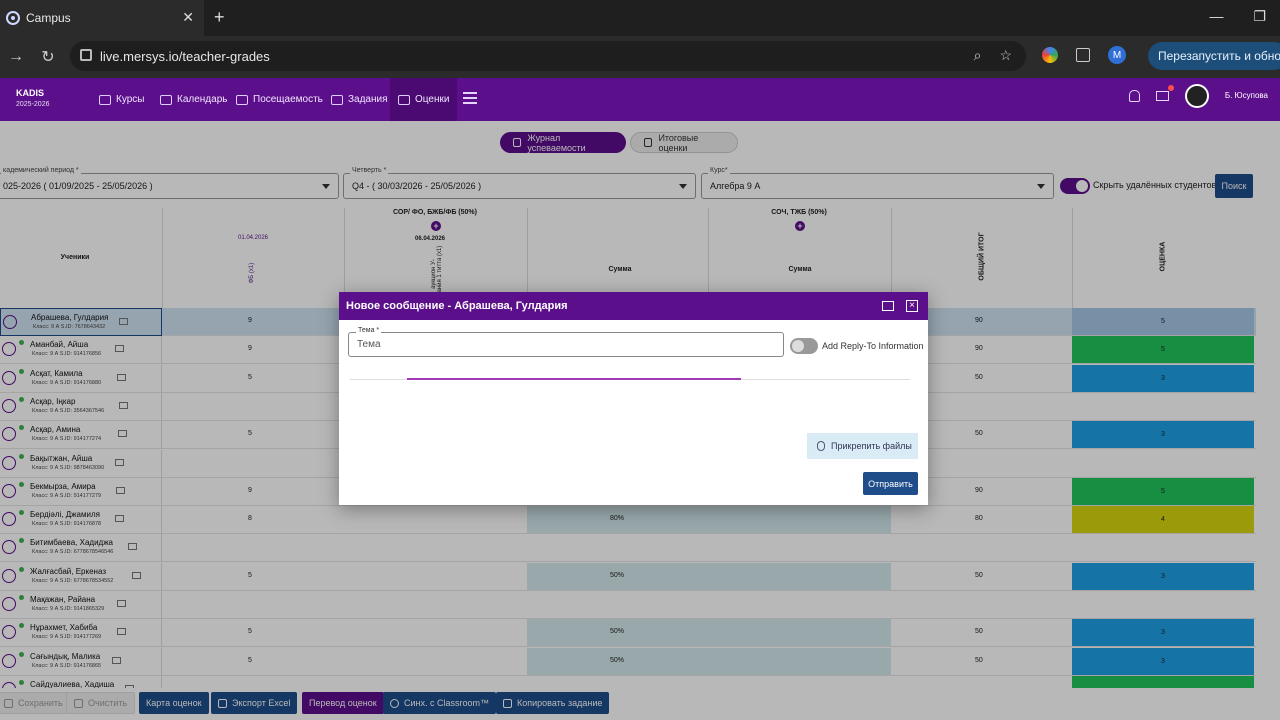 This screenshot has width=1280, height=720. I want to click on paperclip-icon, so click(821, 446).